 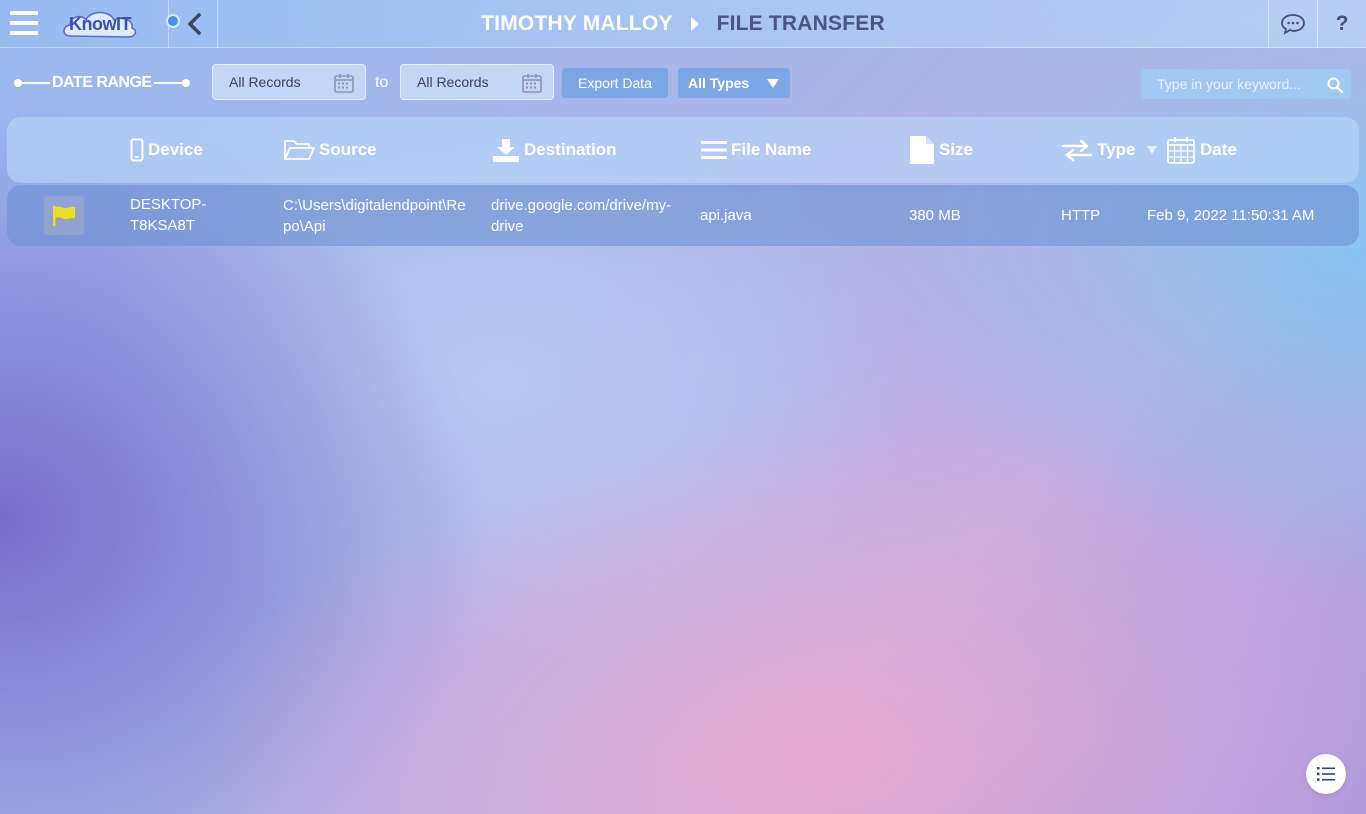 I want to click on transfer-icon, so click(x=1077, y=150).